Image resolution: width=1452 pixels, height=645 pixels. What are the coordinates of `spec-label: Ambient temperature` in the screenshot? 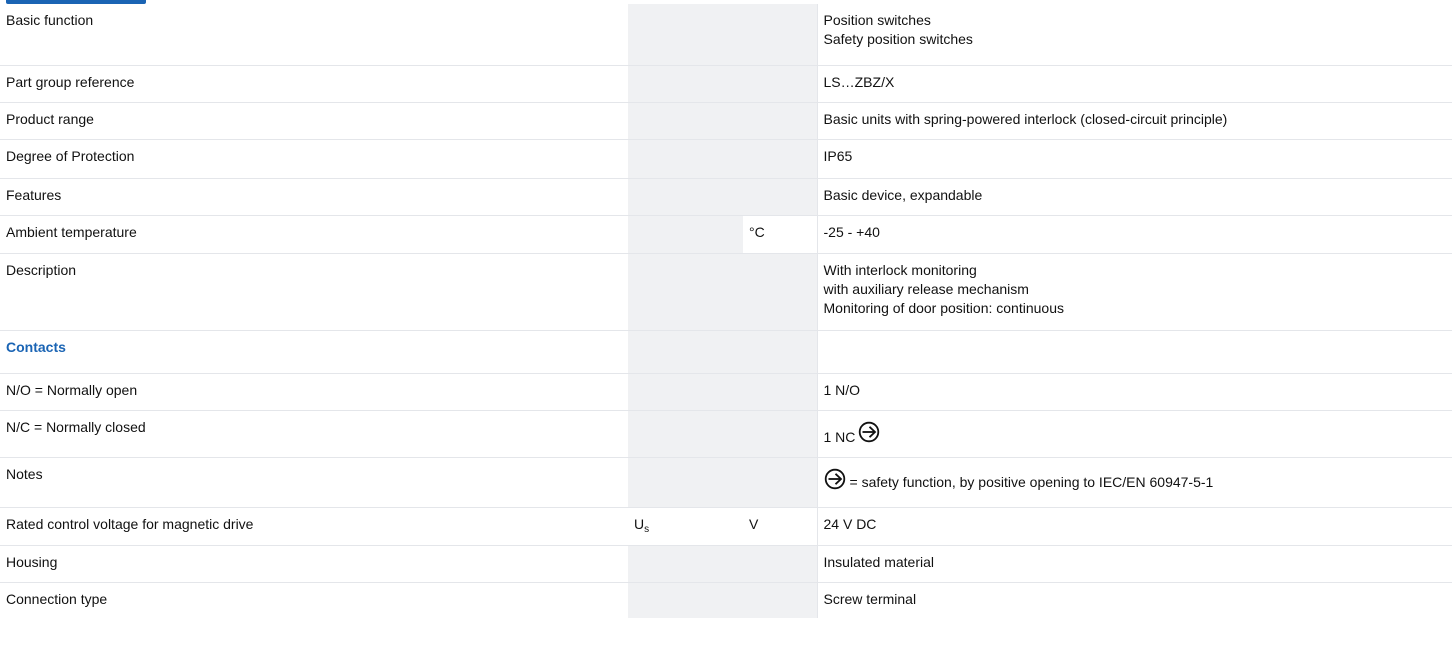 It's located at (314, 234).